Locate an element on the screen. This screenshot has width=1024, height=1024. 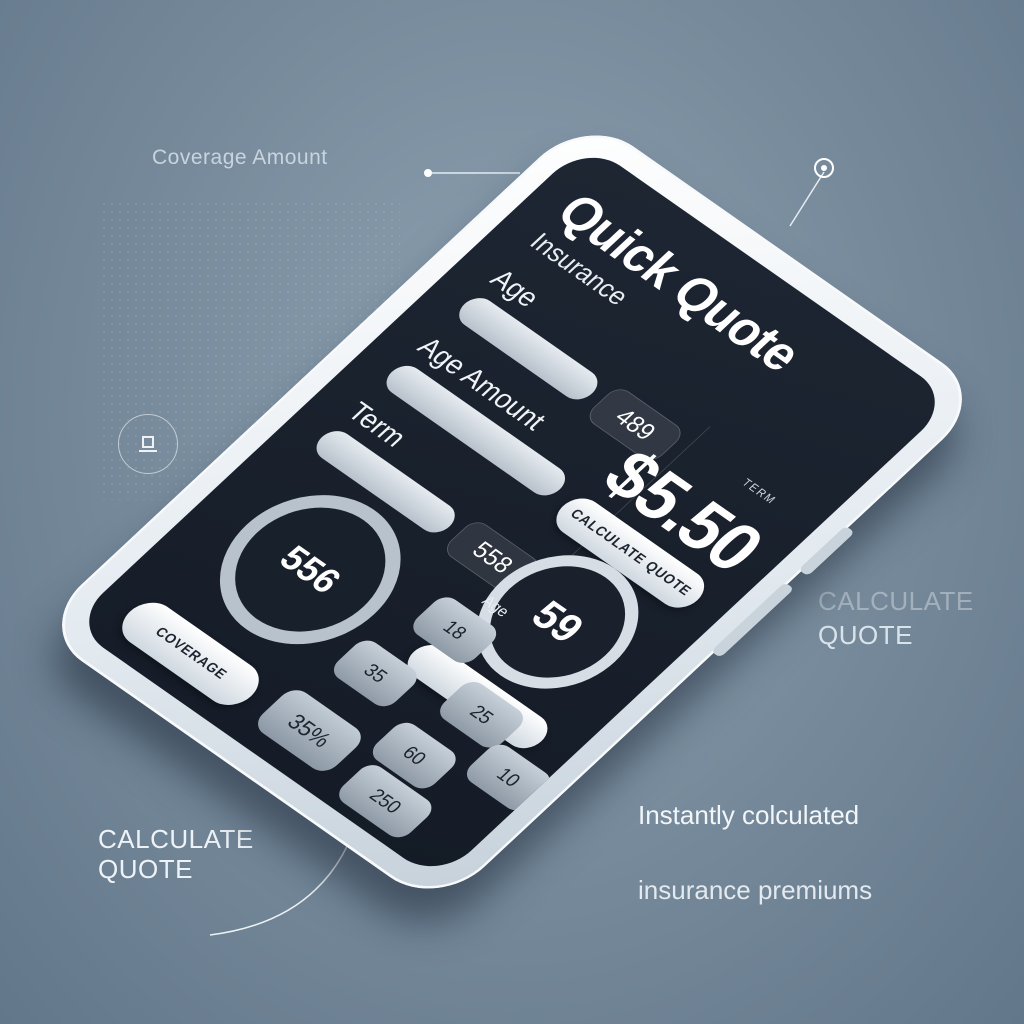
calculate-quote-callout-right: CALCULATE QUOTE is located at coordinates (896, 618).